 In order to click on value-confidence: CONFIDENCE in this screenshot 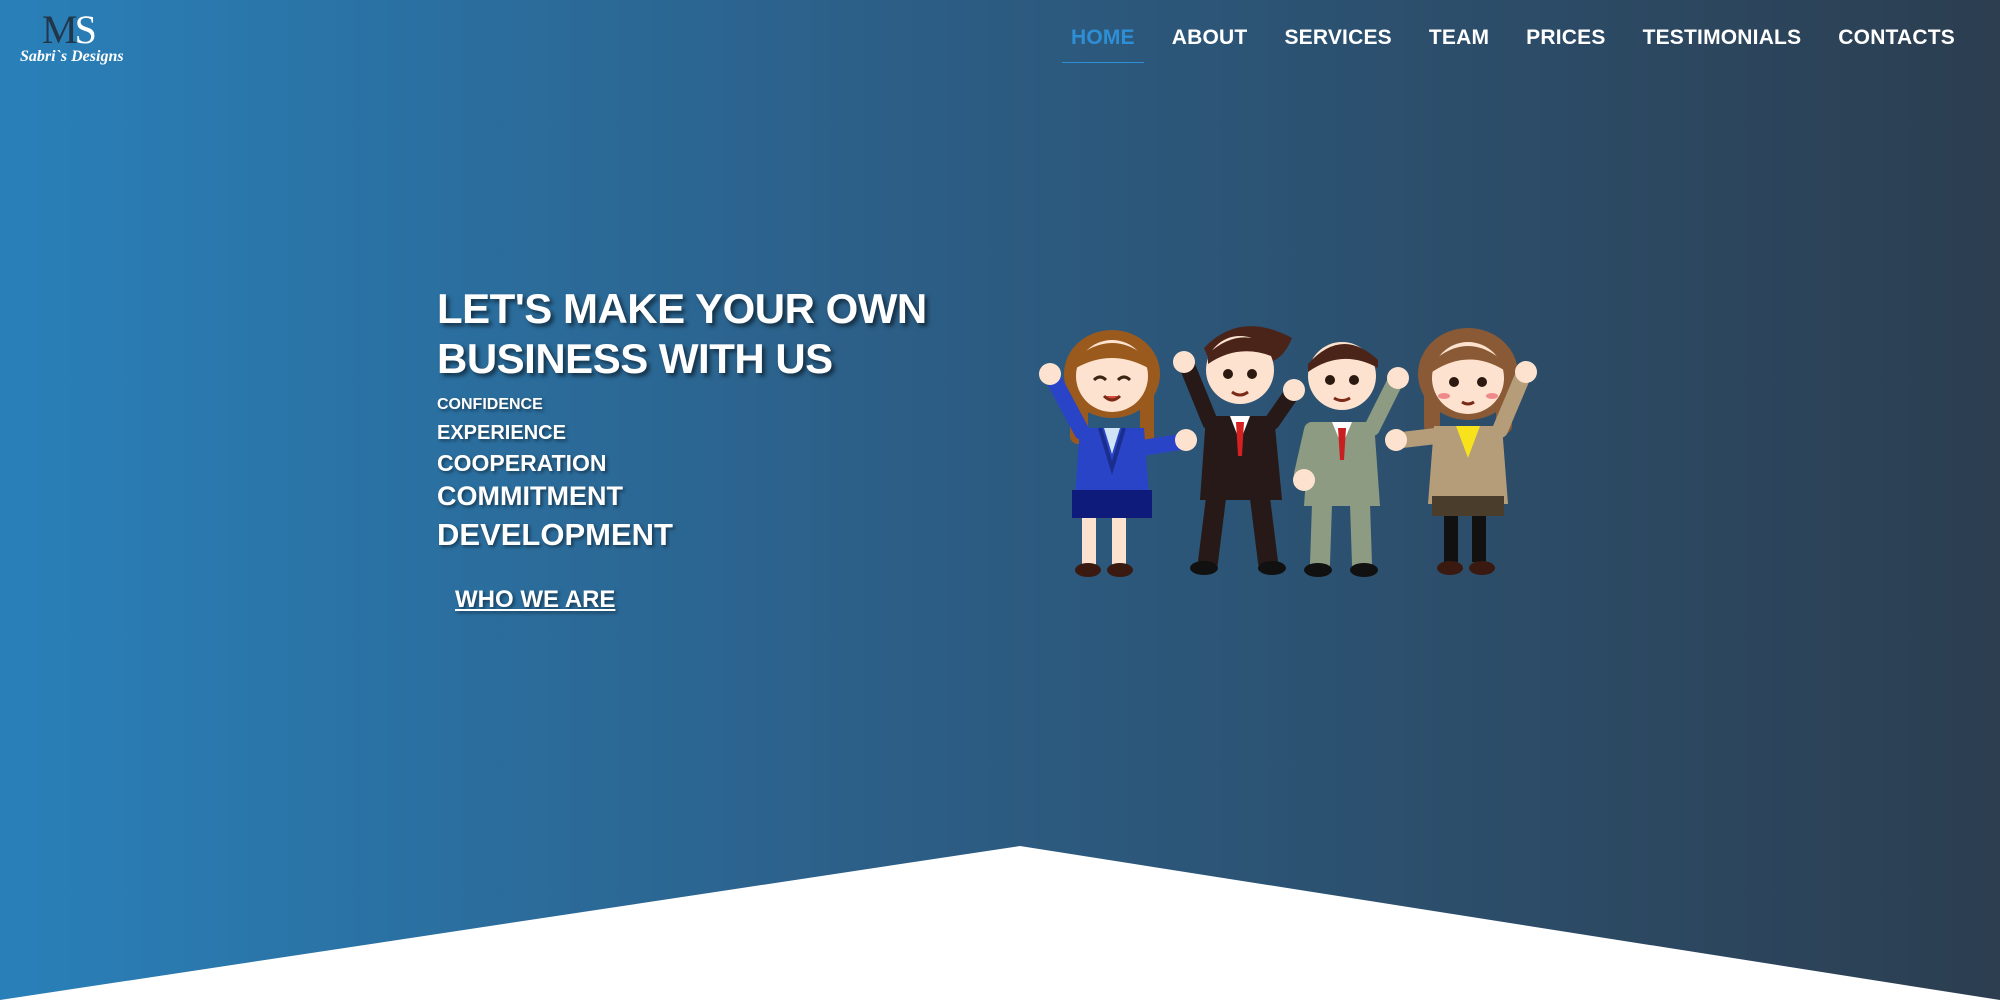, I will do `click(490, 404)`.